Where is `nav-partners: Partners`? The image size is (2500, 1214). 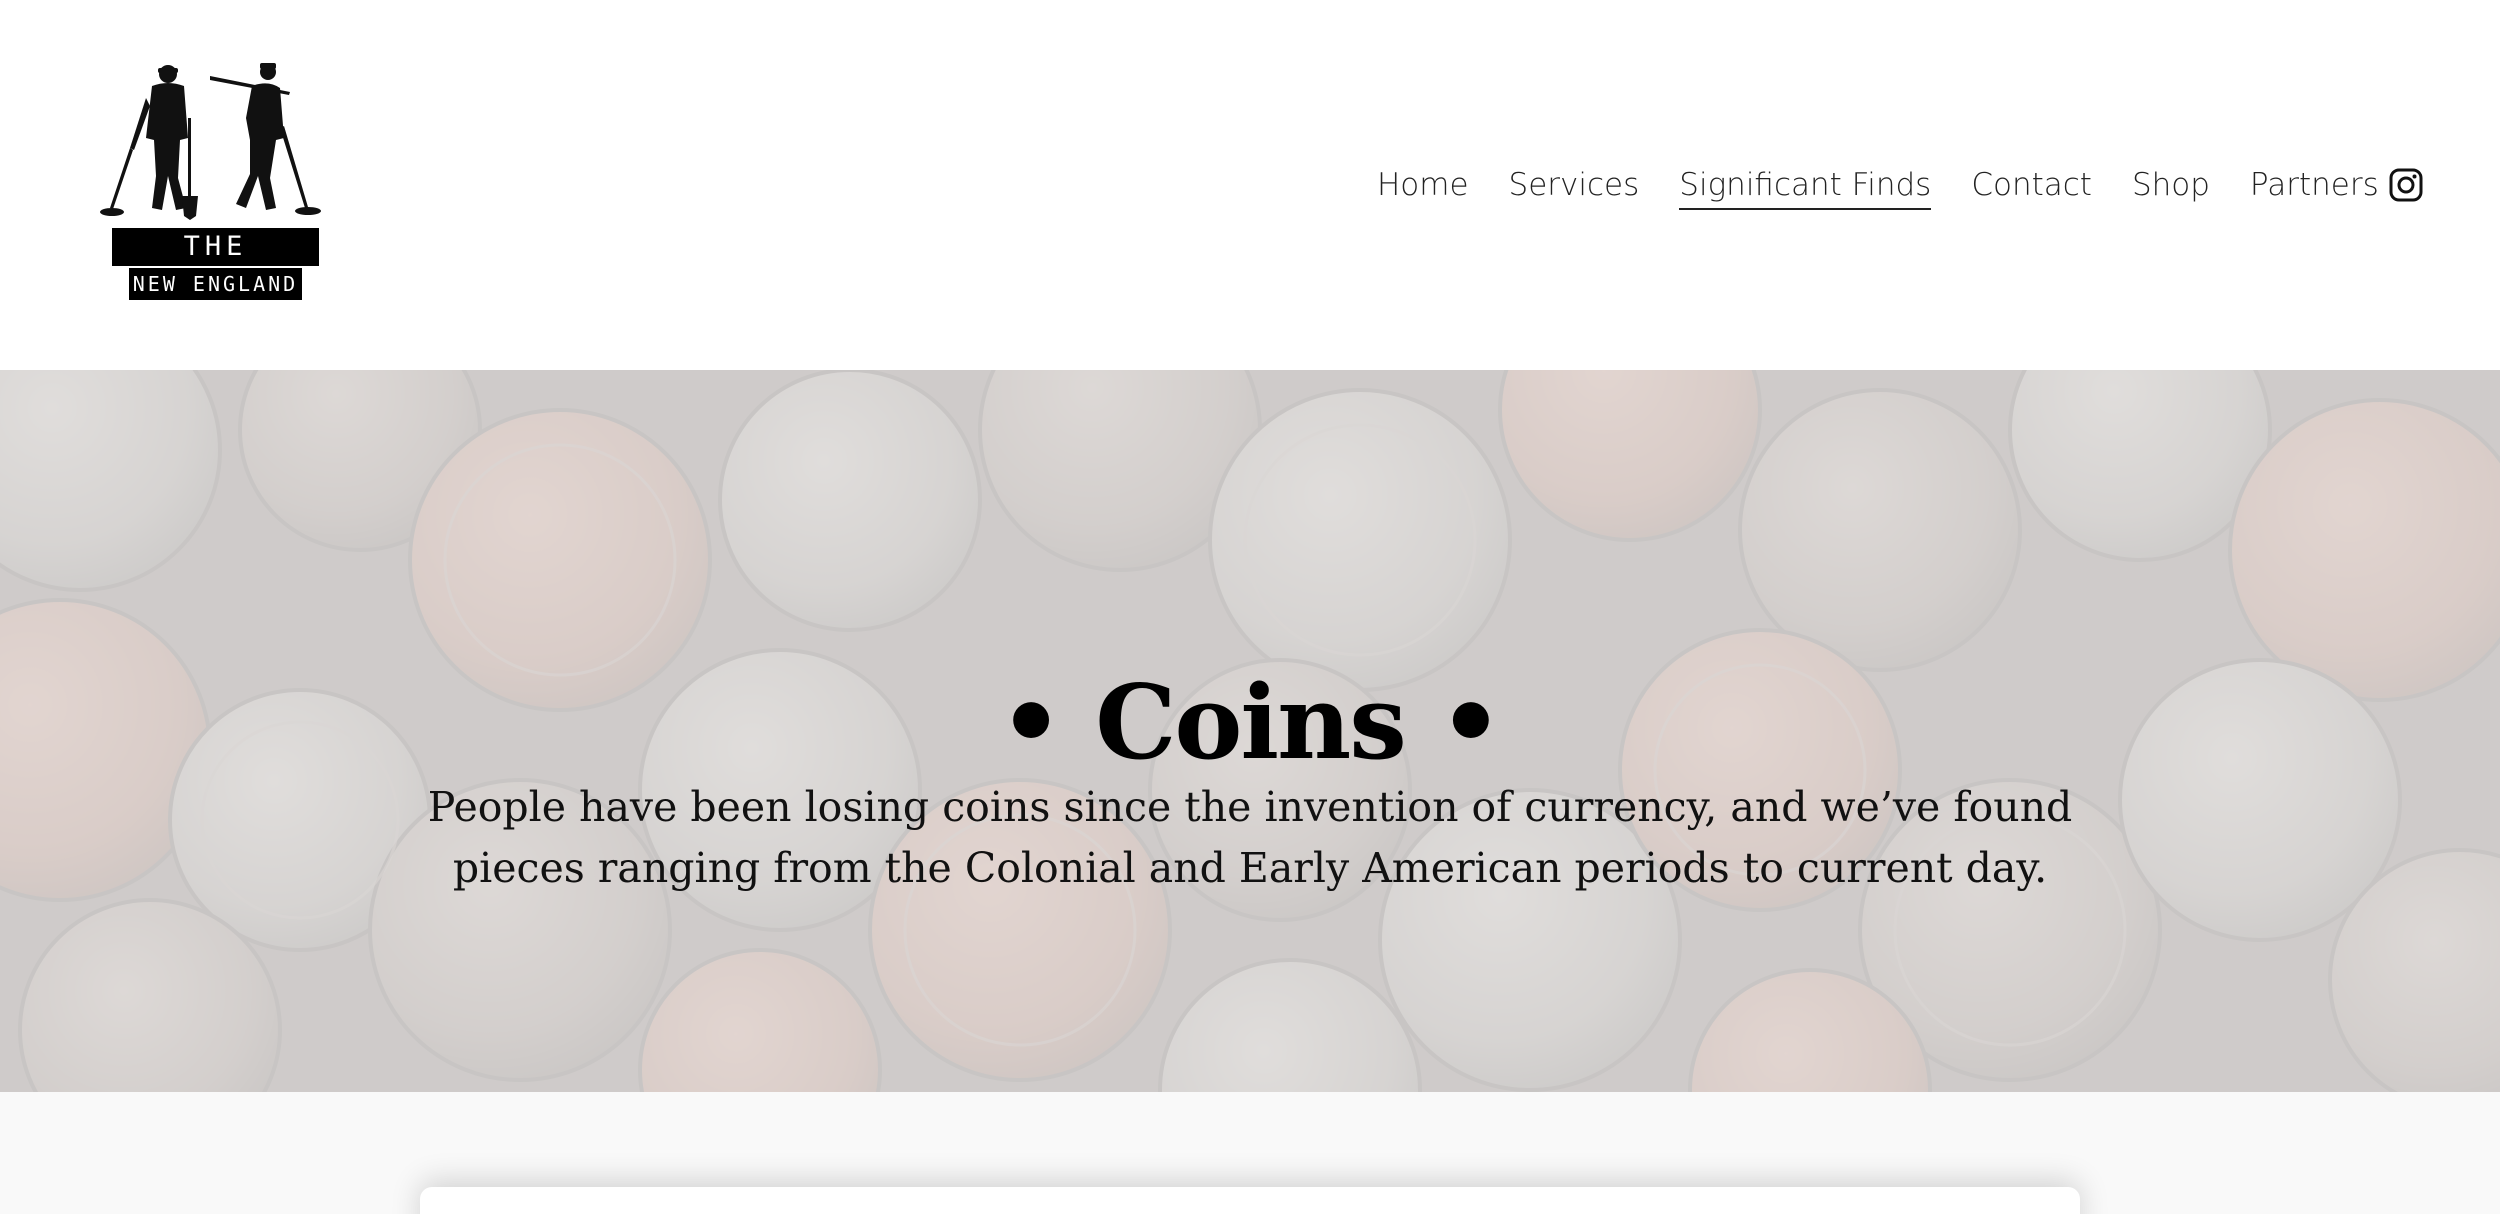
nav-partners: Partners is located at coordinates (2314, 185).